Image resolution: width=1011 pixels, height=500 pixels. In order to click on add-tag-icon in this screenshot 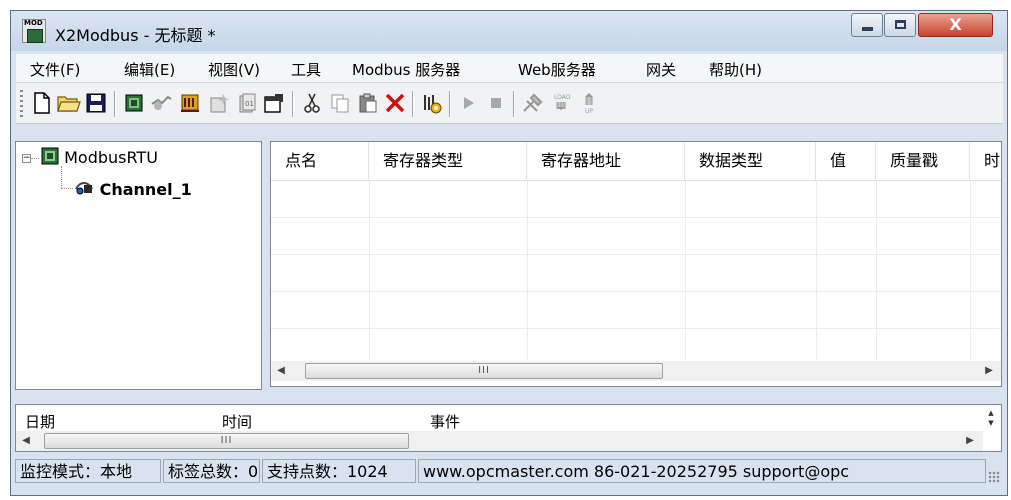, I will do `click(190, 103)`.